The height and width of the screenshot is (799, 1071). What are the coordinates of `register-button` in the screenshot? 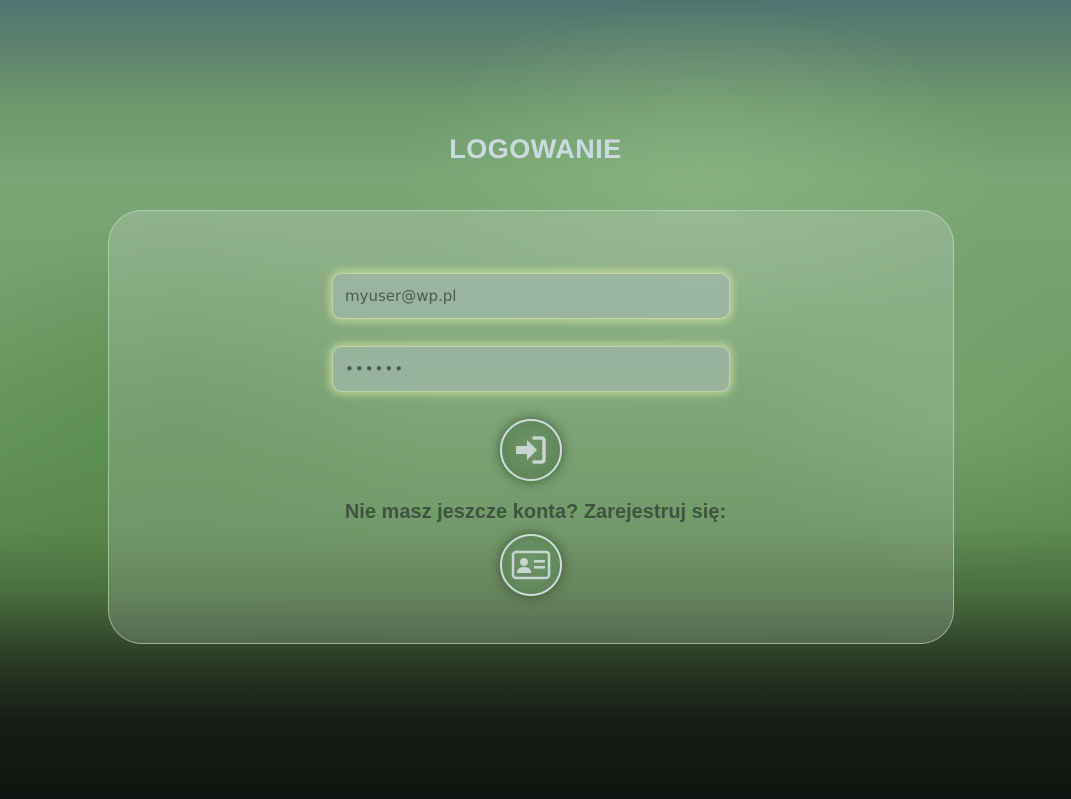 It's located at (531, 565).